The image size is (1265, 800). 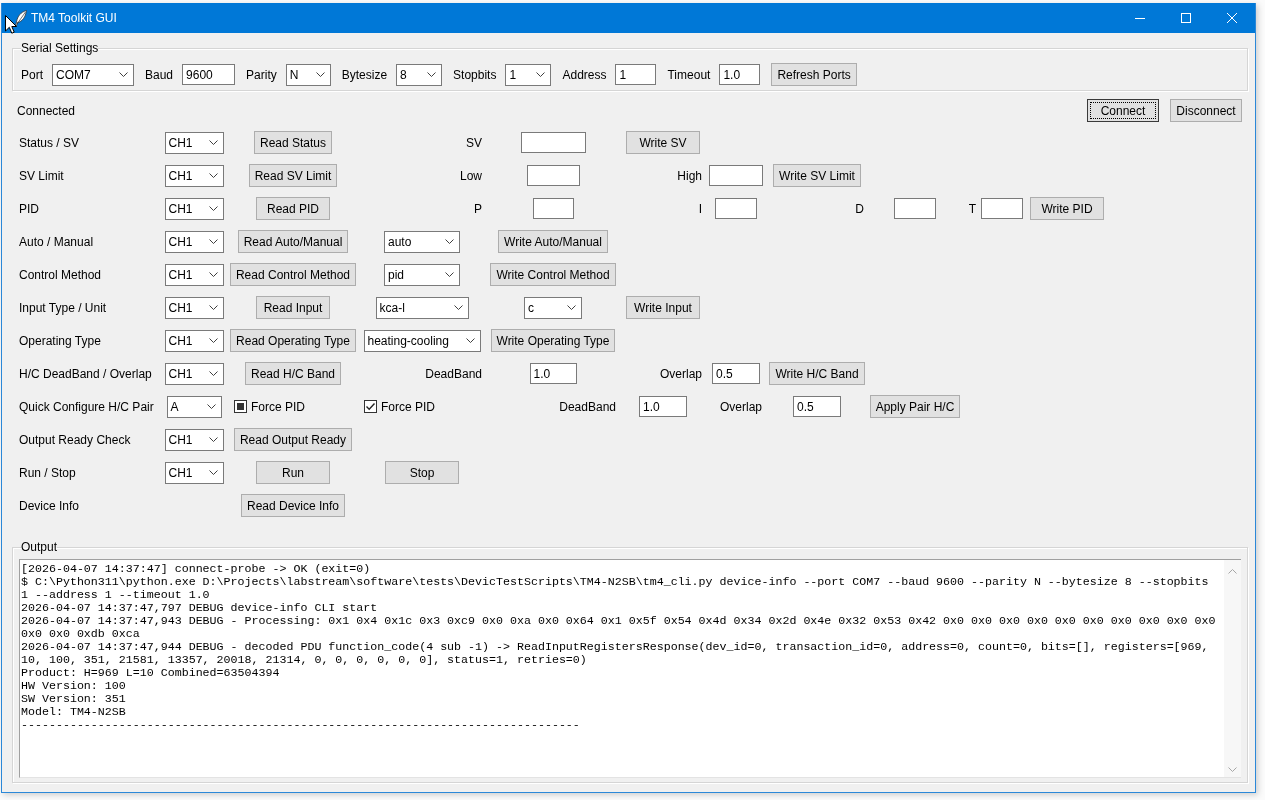 I want to click on action-button: Read Input, so click(x=293, y=307).